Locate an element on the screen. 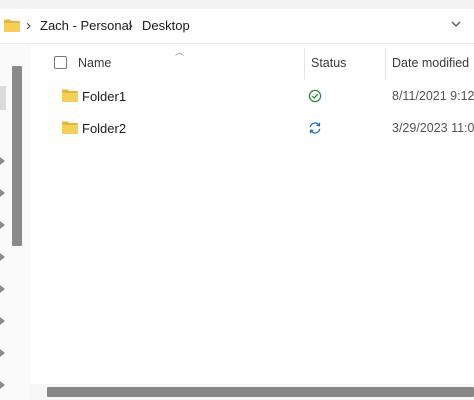 This screenshot has height=400, width=474. file-row-folder1: Folder1 8/11/2021 9:12 is located at coordinates (252, 97).